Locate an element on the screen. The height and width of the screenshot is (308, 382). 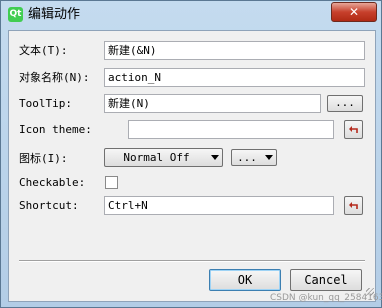
separator-line is located at coordinates (192, 261).